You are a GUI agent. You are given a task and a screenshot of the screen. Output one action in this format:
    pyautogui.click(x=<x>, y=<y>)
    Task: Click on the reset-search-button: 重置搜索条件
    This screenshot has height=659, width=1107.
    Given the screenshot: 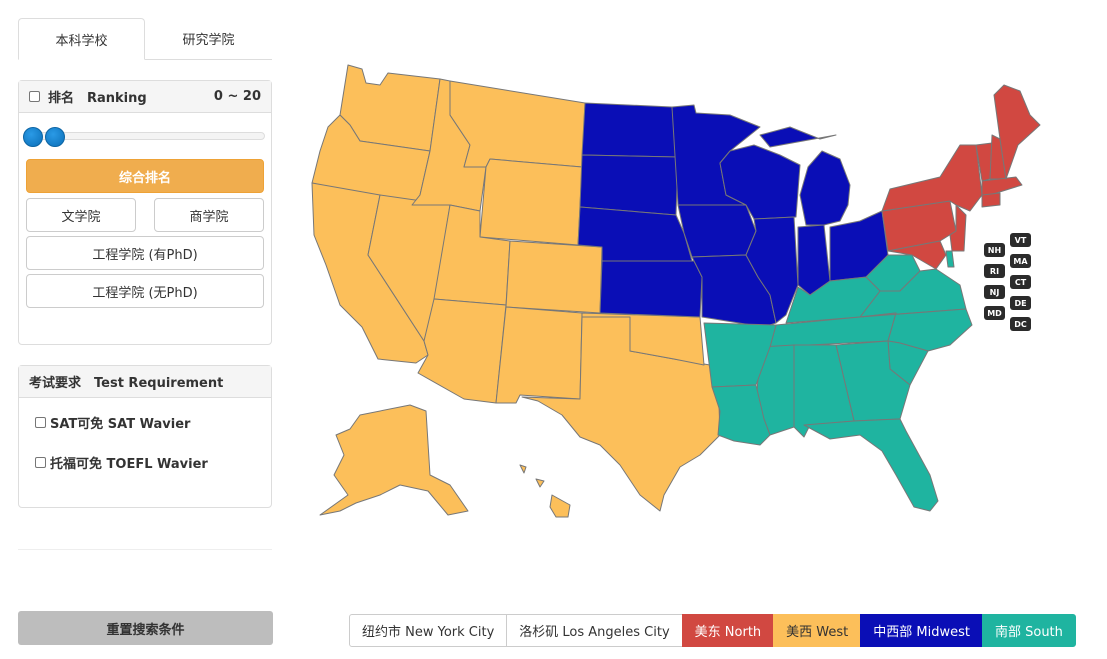 What is the action you would take?
    pyautogui.click(x=145, y=628)
    